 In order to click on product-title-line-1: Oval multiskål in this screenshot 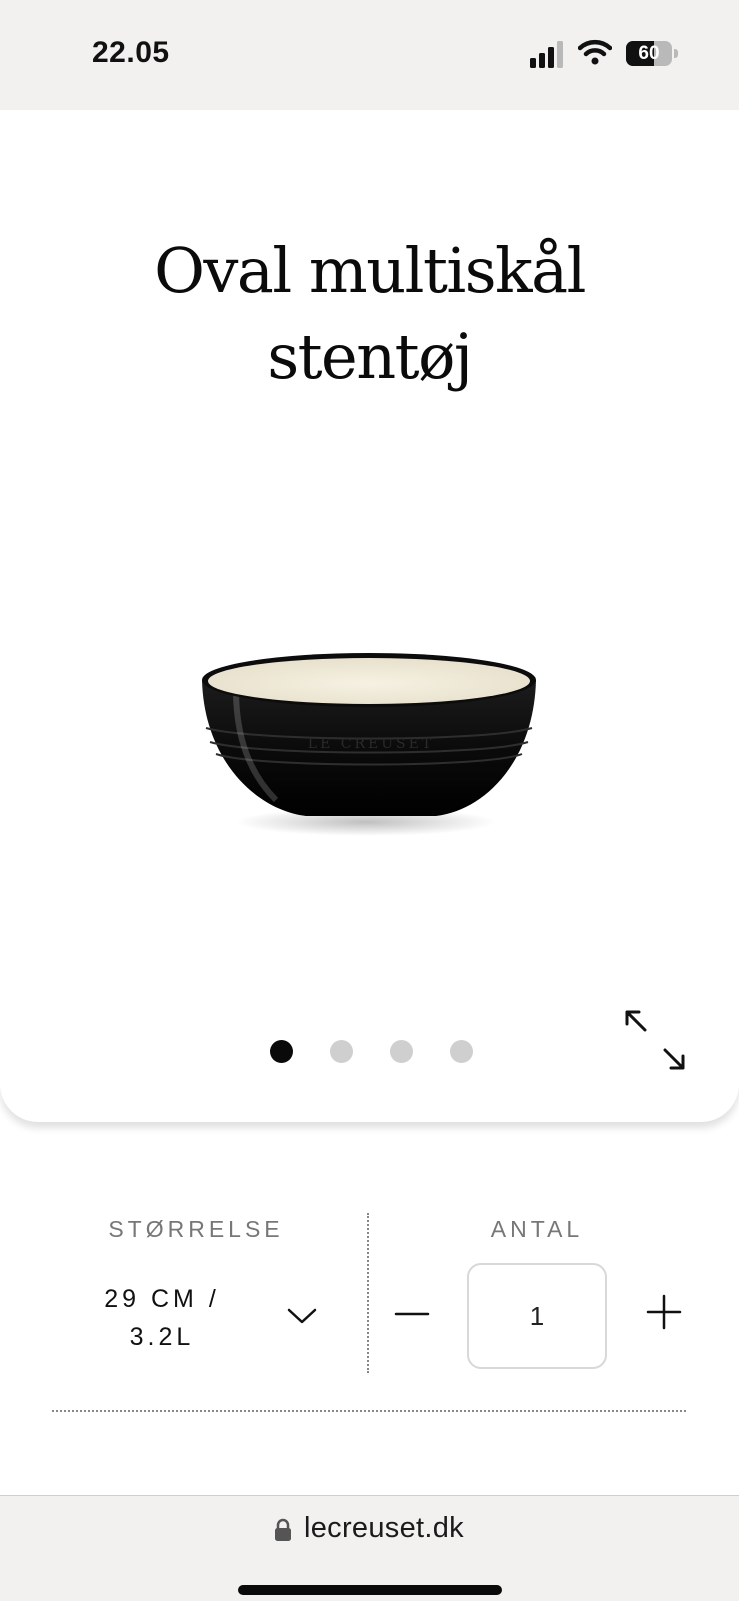, I will do `click(370, 270)`.